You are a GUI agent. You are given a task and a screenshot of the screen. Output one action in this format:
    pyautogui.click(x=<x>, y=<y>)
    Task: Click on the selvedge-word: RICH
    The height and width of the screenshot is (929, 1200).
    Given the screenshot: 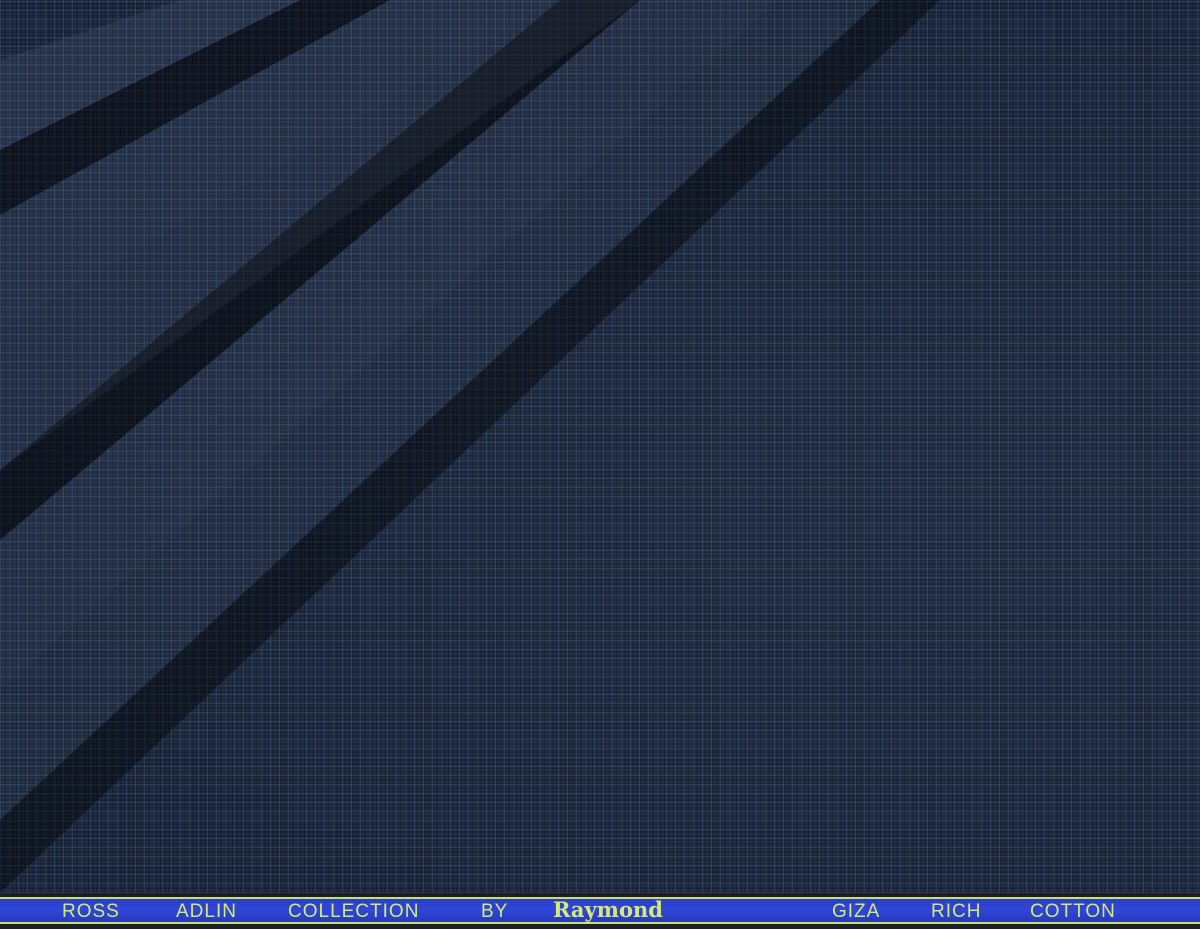 What is the action you would take?
    pyautogui.click(x=956, y=911)
    